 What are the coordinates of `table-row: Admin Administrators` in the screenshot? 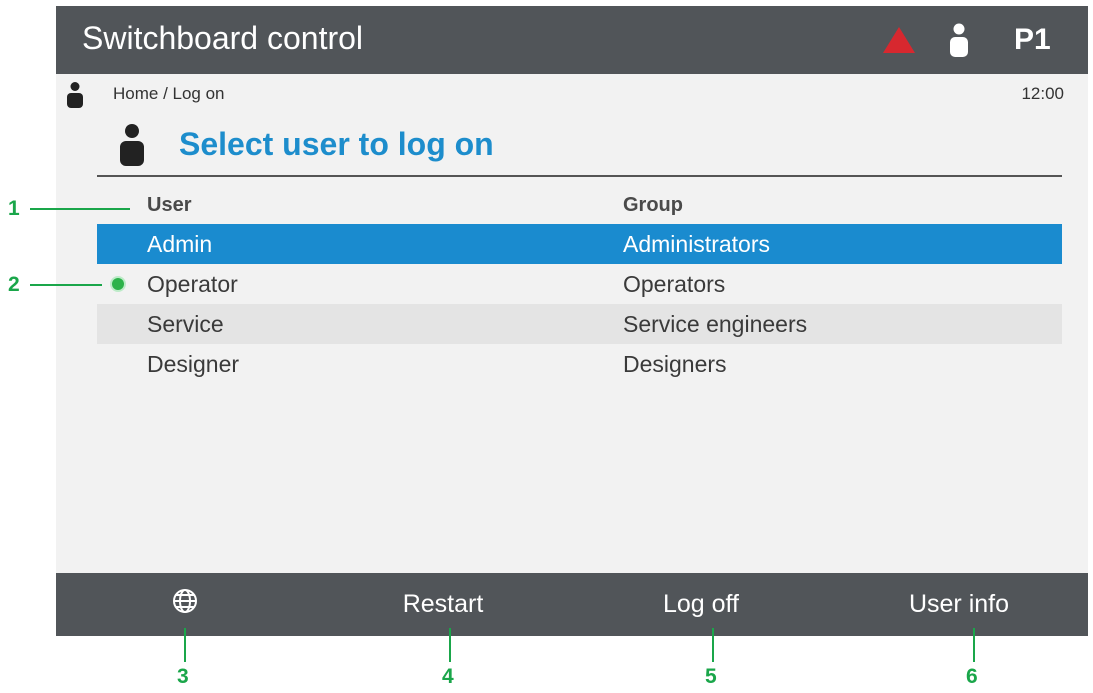 It's located at (579, 244).